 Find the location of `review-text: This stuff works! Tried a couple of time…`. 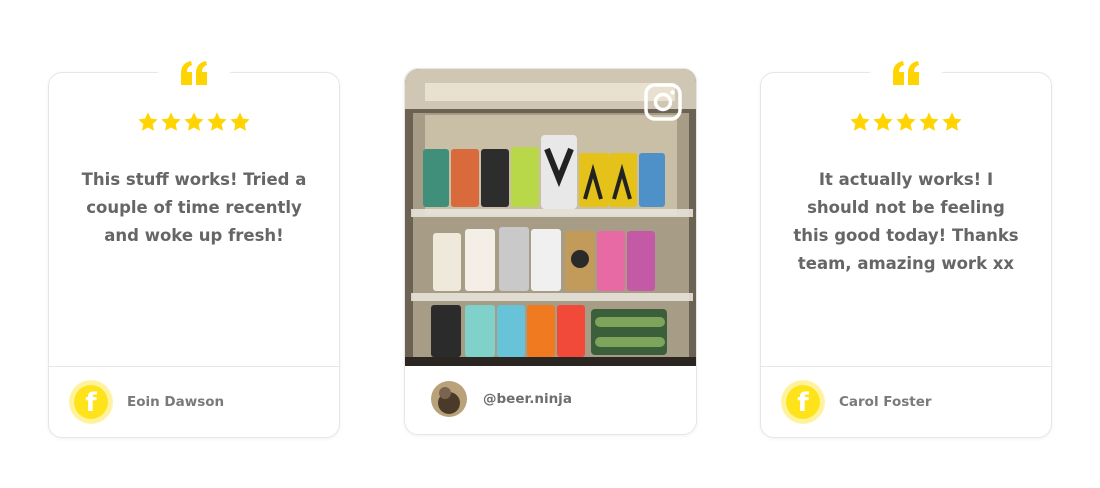

review-text: This stuff works! Tried a couple of time… is located at coordinates (194, 207).